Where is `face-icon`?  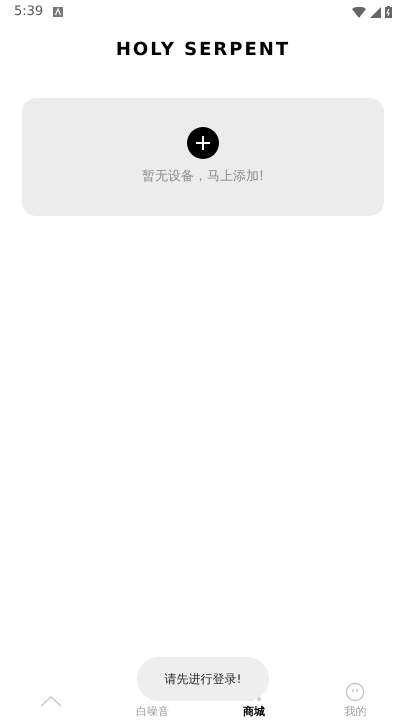
face-icon is located at coordinates (355, 692).